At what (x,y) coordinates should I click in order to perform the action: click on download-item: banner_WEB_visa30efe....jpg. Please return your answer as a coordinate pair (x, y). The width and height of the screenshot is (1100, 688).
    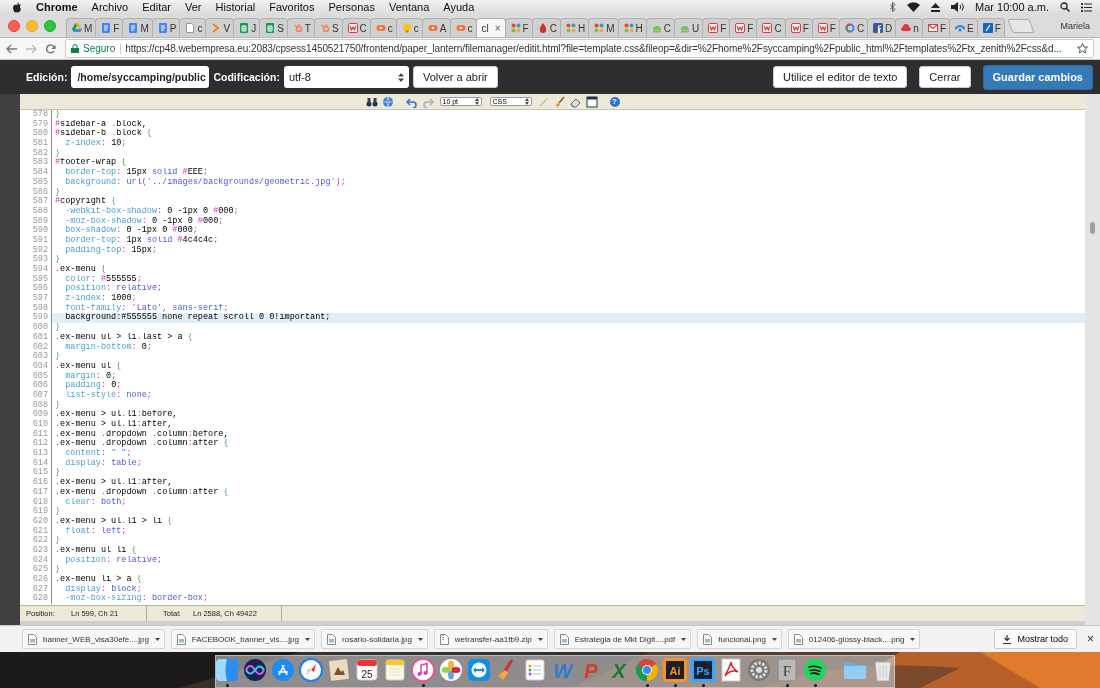
    Looking at the image, I should click on (93, 639).